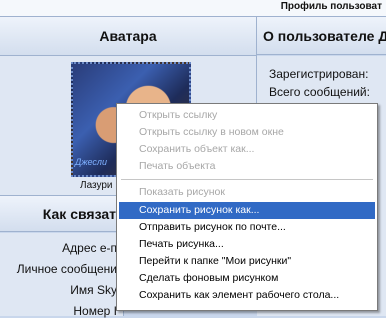  I want to click on menu-separator, so click(247, 179).